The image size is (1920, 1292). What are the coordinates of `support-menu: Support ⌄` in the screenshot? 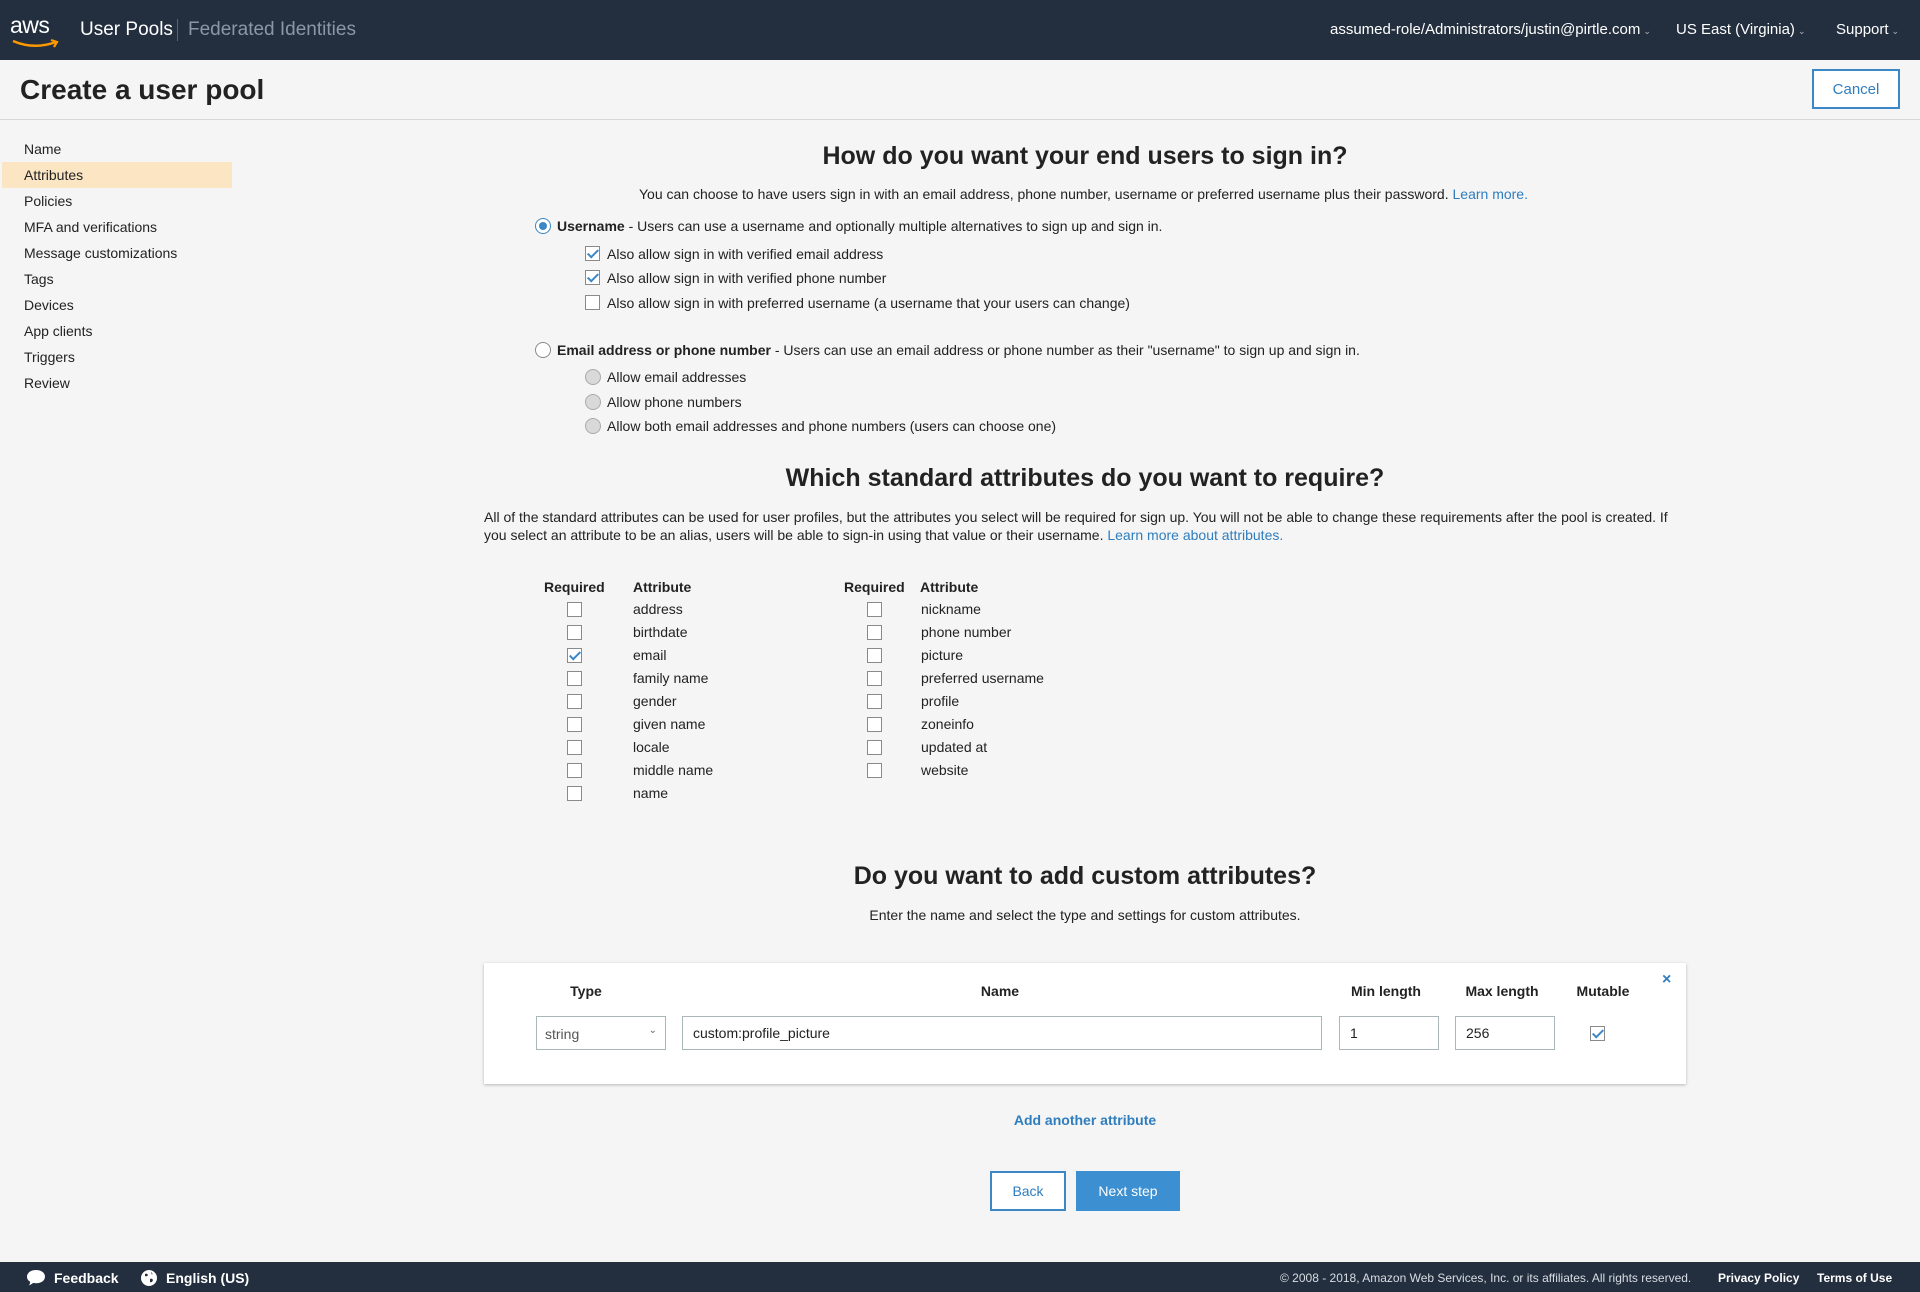 It's located at (1867, 29).